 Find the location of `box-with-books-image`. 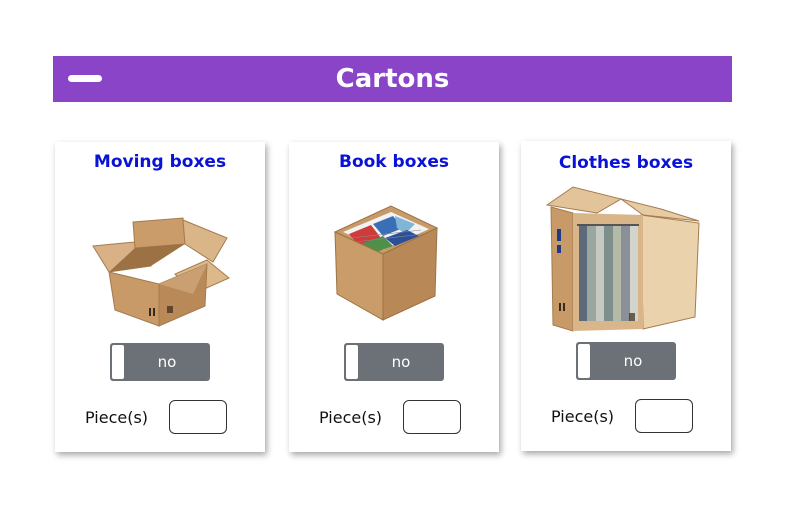

box-with-books-image is located at coordinates (386, 263).